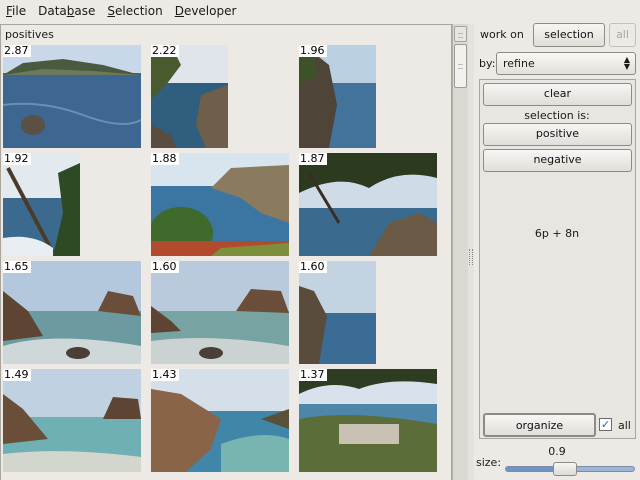 The width and height of the screenshot is (640, 480). I want to click on thumbnail: 1.96, so click(337, 96).